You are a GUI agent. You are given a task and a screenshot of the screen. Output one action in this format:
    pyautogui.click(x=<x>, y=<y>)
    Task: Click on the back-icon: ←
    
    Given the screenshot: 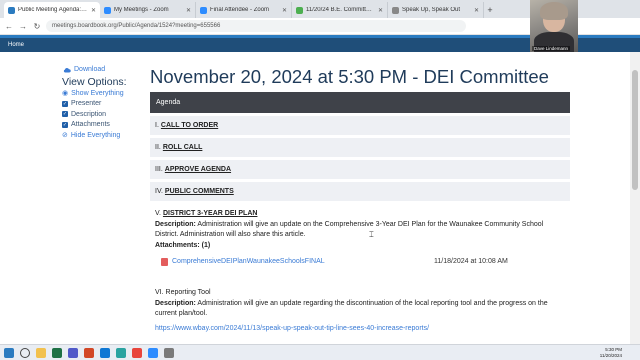 What is the action you would take?
    pyautogui.click(x=9, y=26)
    